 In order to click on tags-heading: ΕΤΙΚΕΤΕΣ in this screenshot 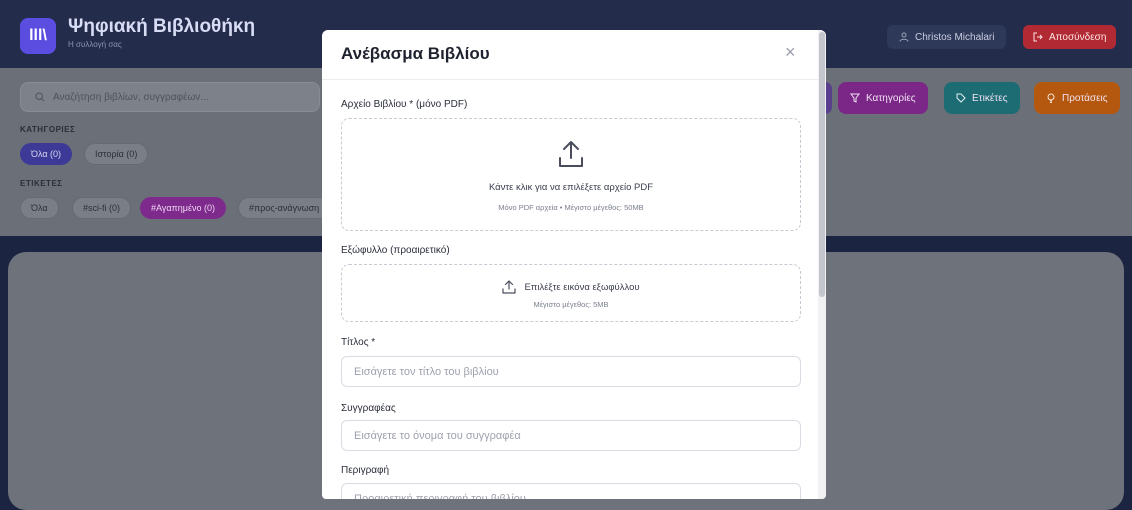, I will do `click(41, 183)`.